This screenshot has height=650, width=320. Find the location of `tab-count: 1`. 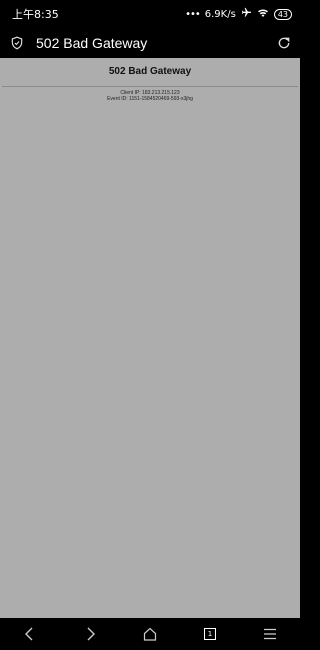

tab-count: 1 is located at coordinates (210, 634).